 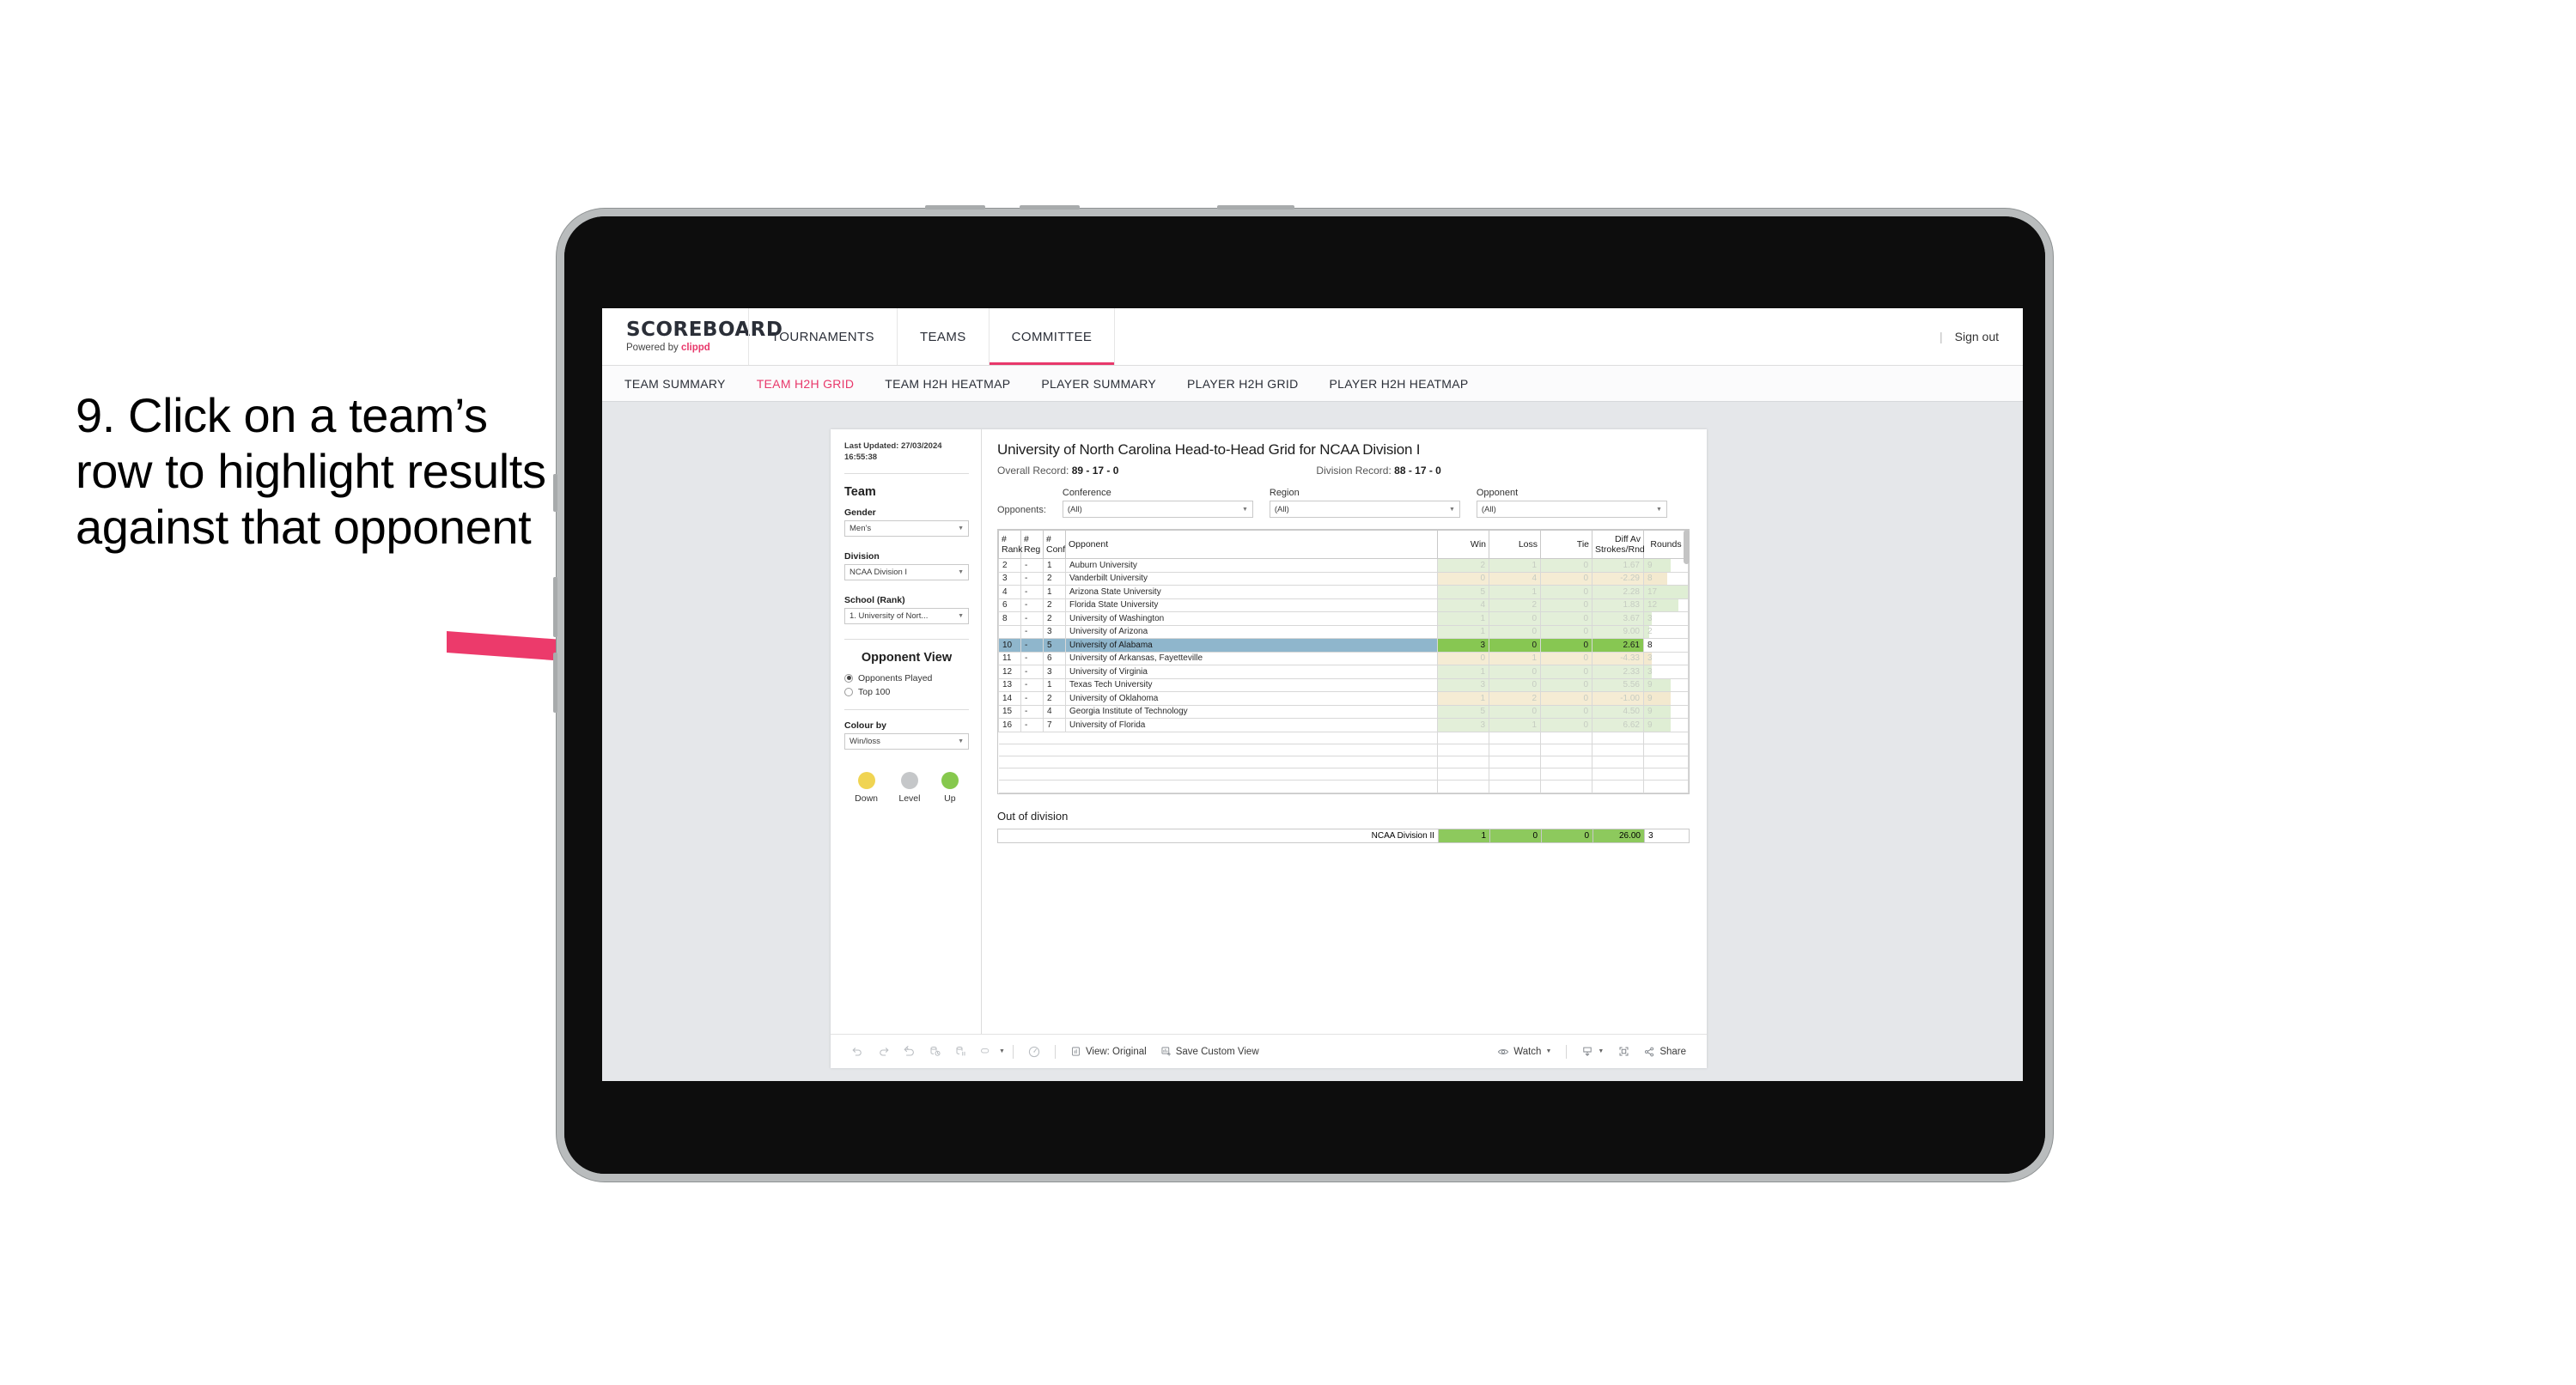 What do you see at coordinates (1010, 544) in the screenshot?
I see `col-rank: # Rank` at bounding box center [1010, 544].